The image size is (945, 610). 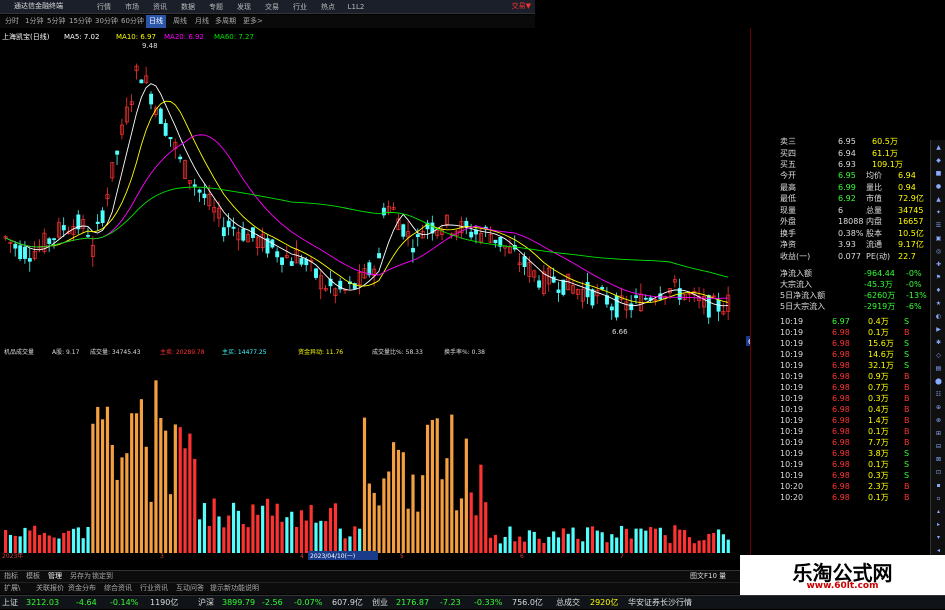 I want to click on side-tool-icon: ▫, so click(x=938, y=498).